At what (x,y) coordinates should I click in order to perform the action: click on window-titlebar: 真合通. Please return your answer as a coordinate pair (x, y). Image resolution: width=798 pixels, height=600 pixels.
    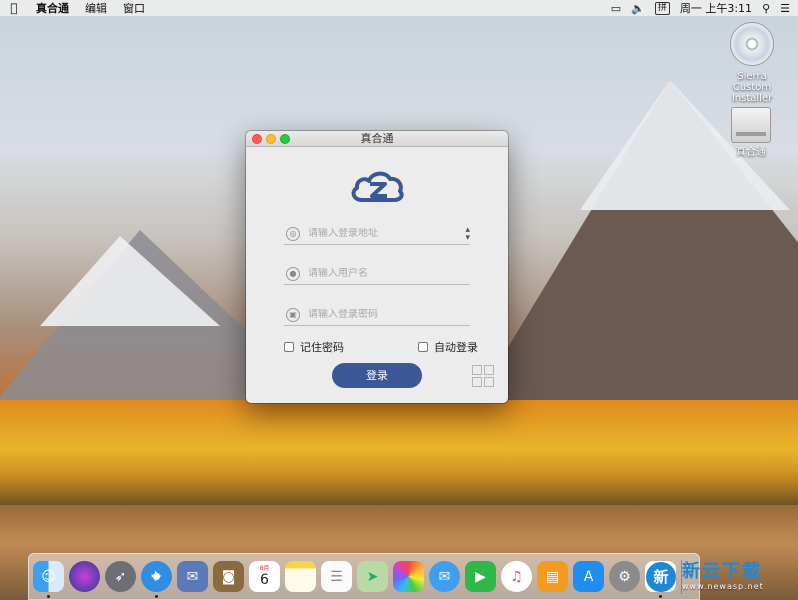
    Looking at the image, I should click on (377, 139).